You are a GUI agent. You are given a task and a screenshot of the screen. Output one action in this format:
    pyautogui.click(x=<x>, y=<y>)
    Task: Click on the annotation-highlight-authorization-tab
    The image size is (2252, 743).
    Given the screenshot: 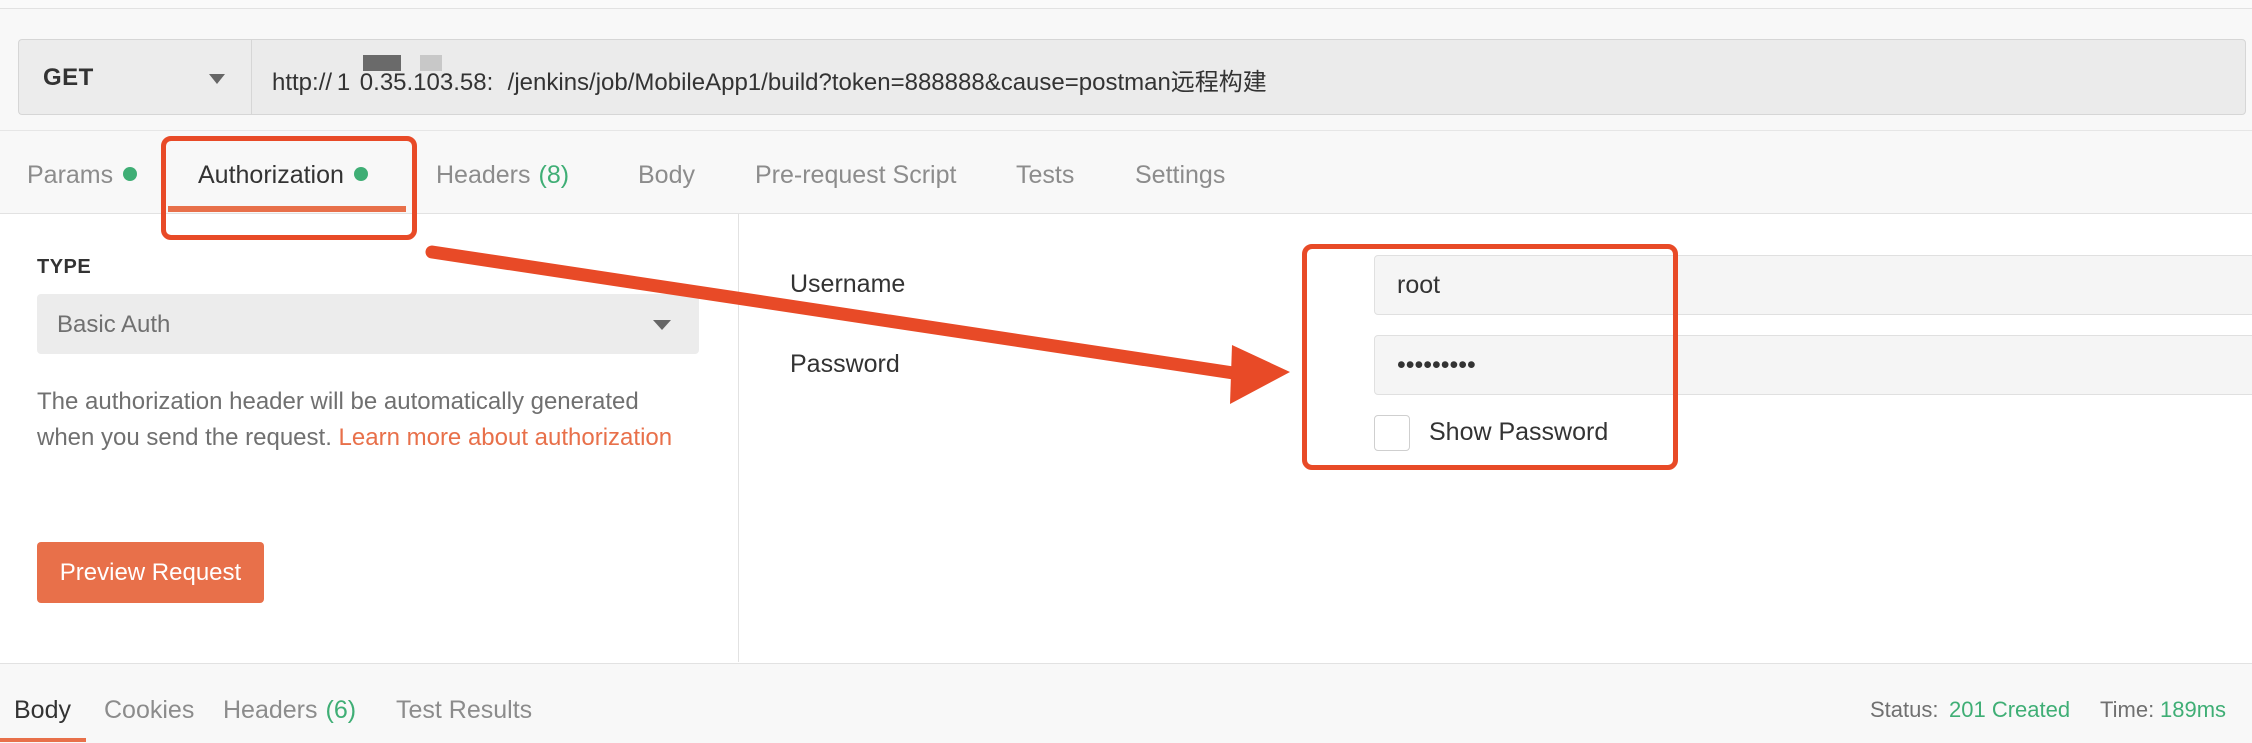 What is the action you would take?
    pyautogui.click(x=289, y=188)
    